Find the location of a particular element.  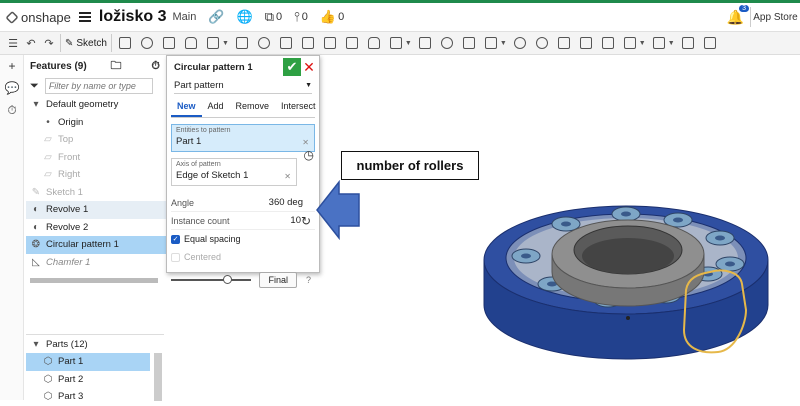

pattern-icon is located at coordinates (395, 43).